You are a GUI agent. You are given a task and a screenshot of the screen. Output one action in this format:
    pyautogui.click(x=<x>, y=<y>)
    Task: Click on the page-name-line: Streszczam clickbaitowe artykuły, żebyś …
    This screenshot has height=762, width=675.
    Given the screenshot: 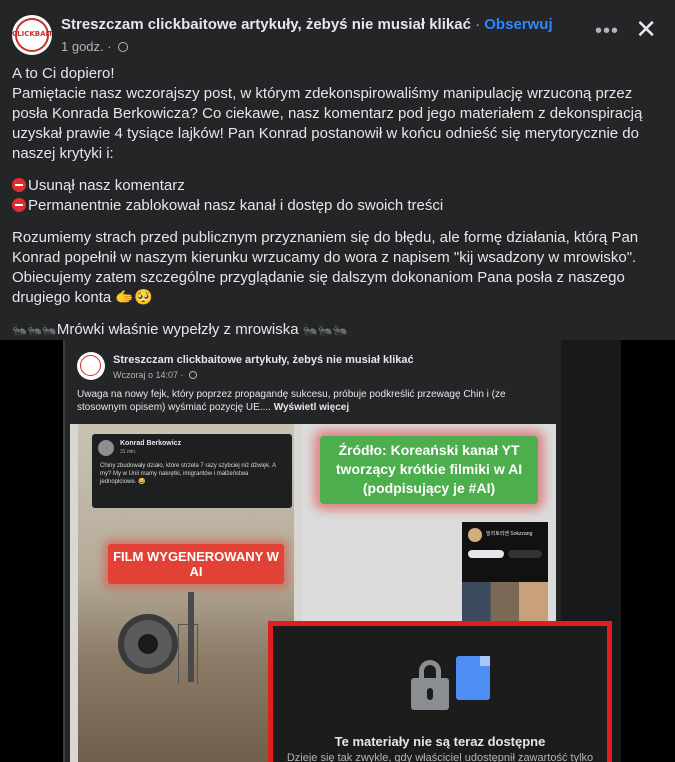 What is the action you would take?
    pyautogui.click(x=307, y=24)
    